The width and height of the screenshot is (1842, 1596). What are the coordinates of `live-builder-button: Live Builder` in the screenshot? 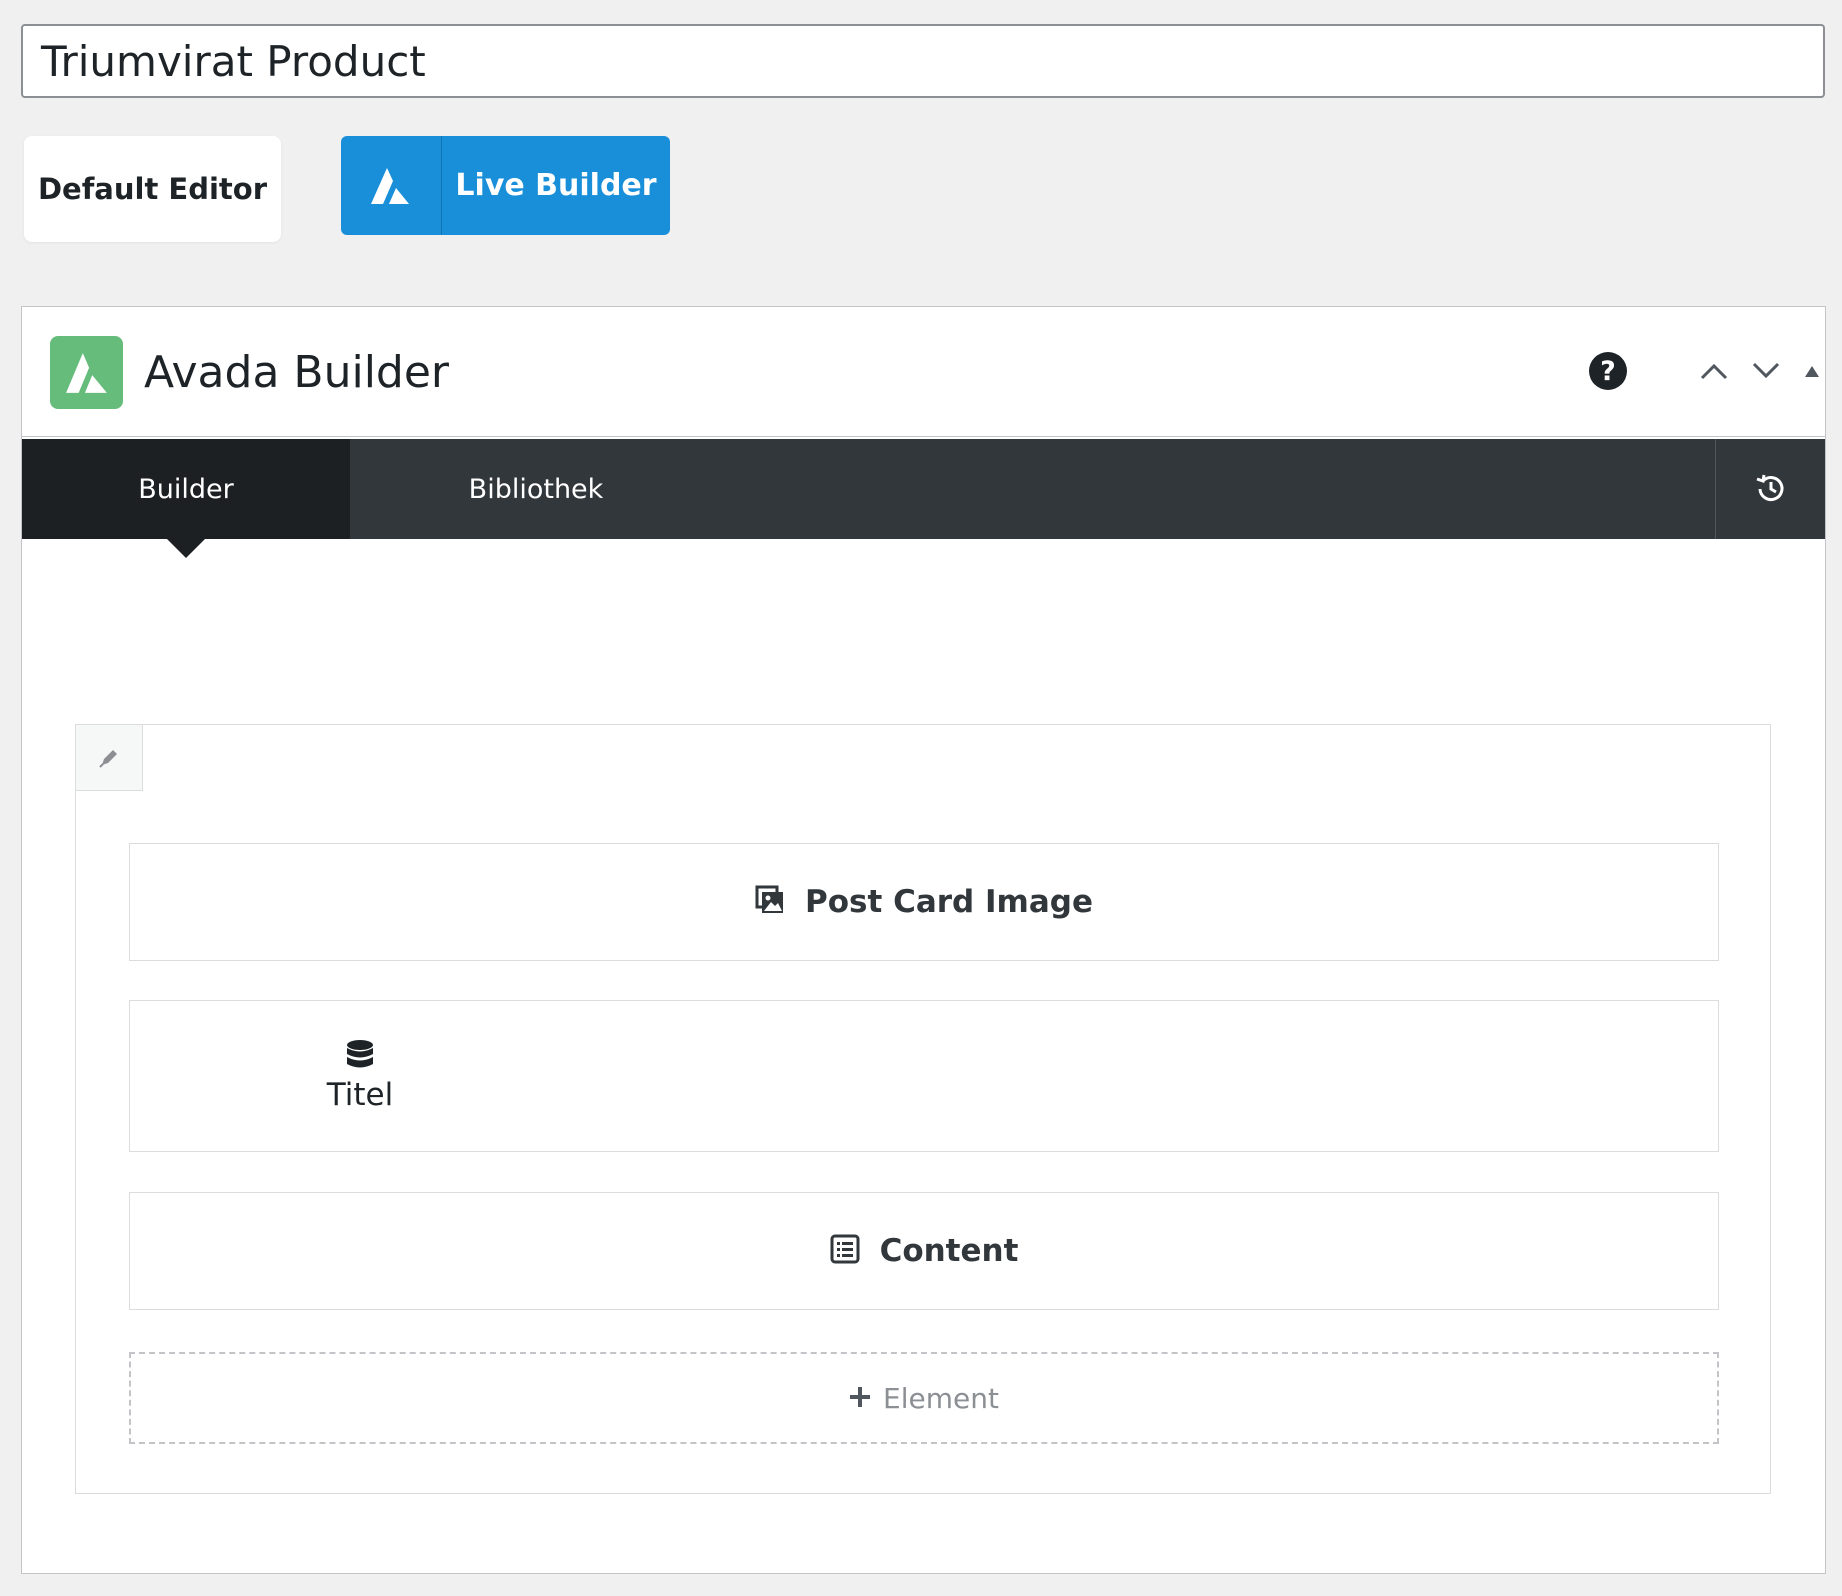 It's located at (505, 185).